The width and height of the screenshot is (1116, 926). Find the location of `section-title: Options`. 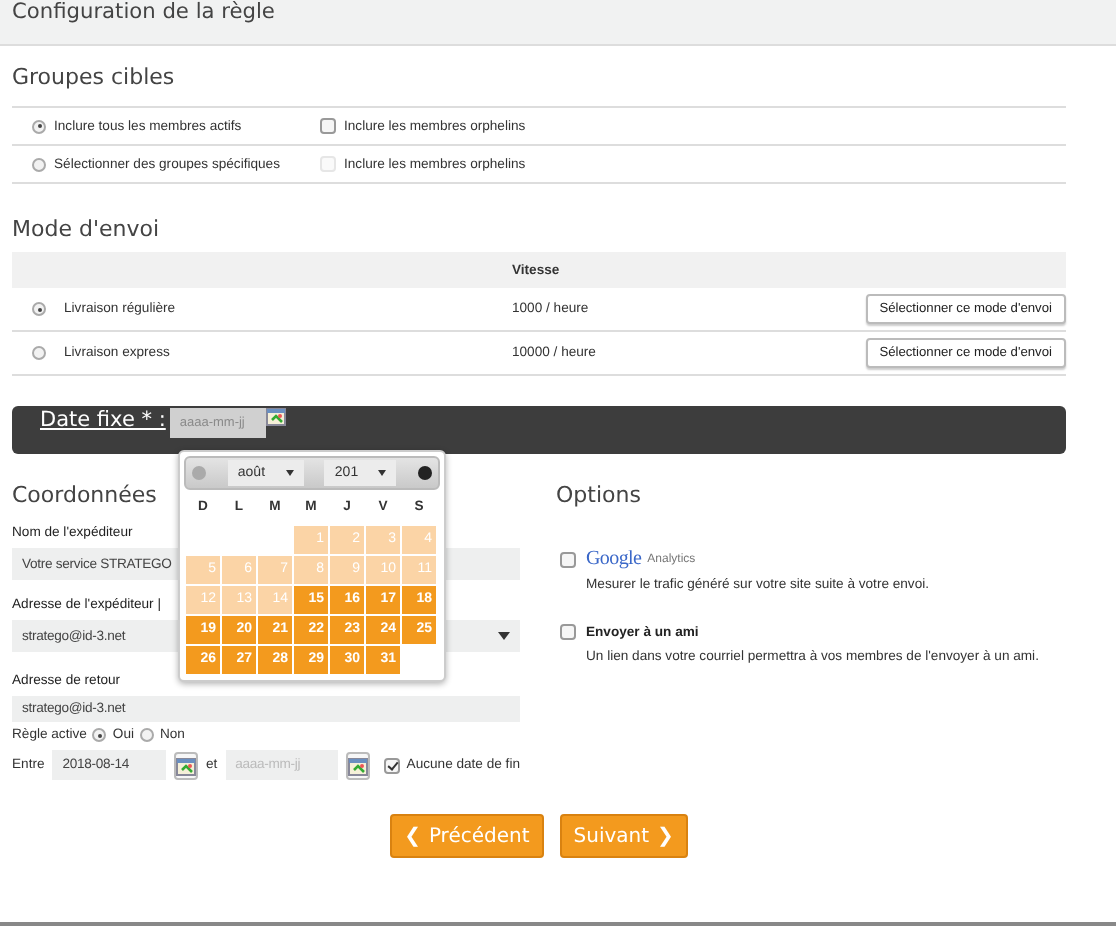

section-title: Options is located at coordinates (598, 495).